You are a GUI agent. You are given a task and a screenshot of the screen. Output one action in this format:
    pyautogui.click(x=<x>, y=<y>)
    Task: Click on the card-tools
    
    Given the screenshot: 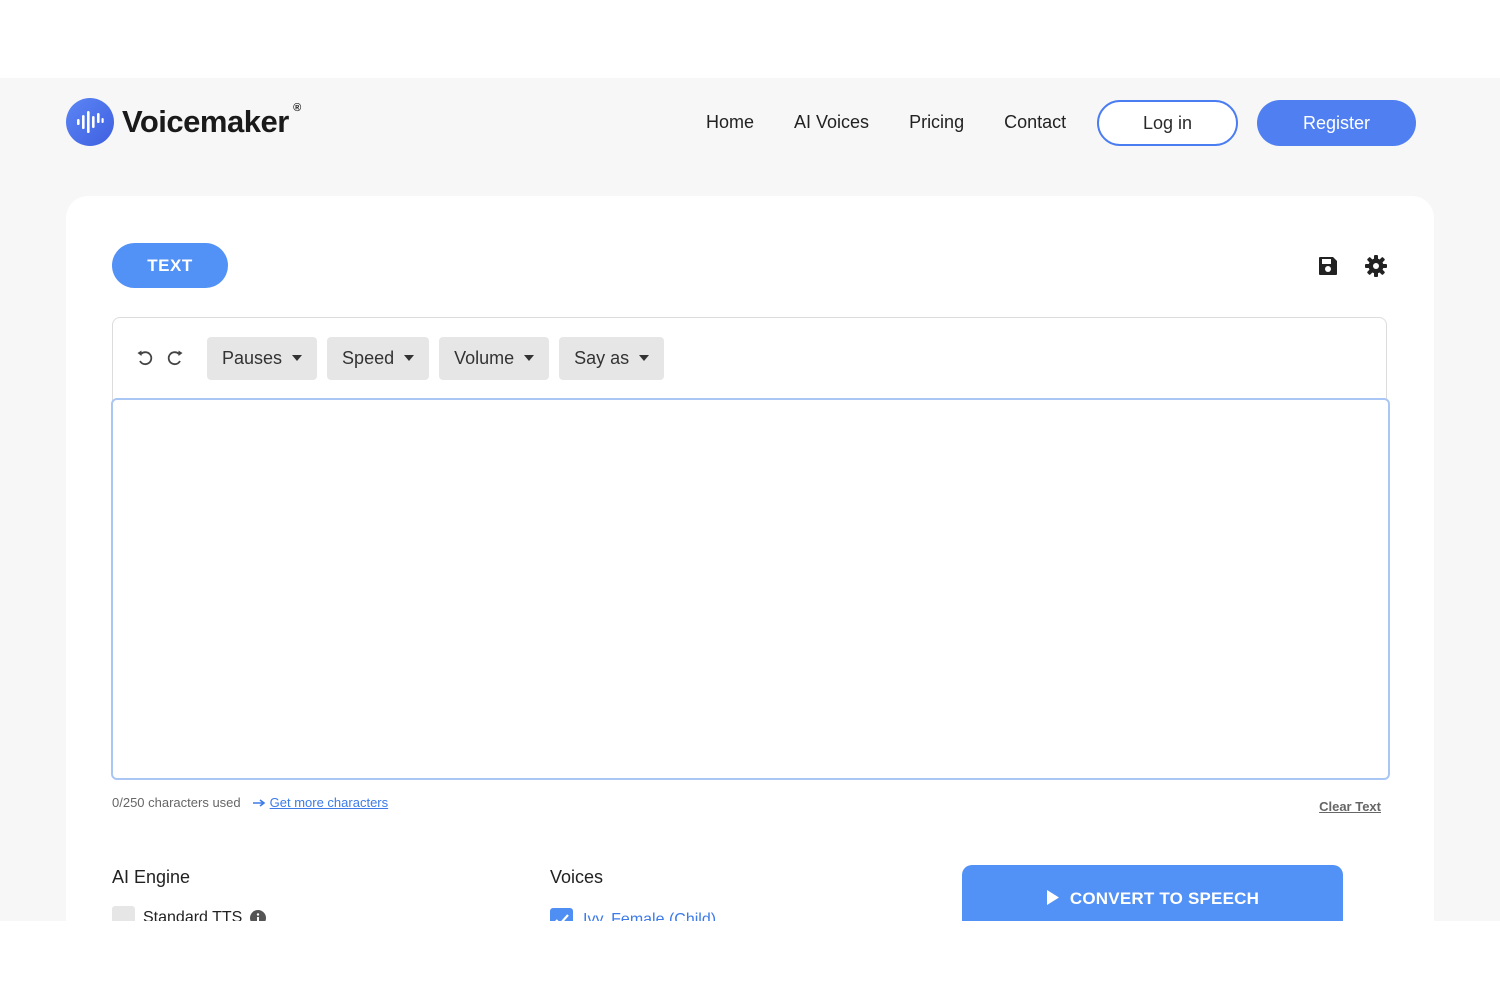 What is the action you would take?
    pyautogui.click(x=1352, y=266)
    